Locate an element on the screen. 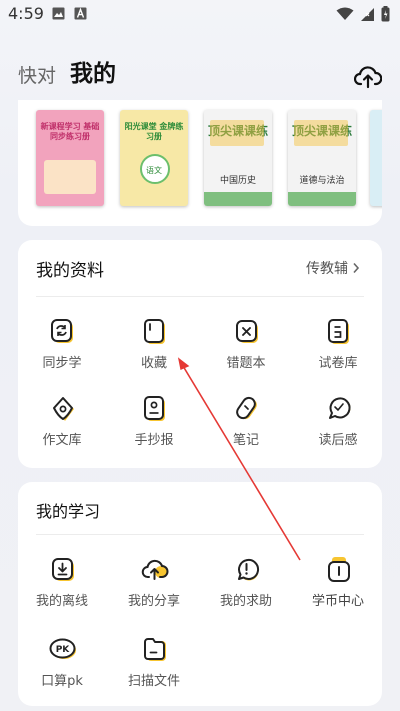 This screenshot has height=711, width=400. book-cover: 顶尖课课练 道德与法治 is located at coordinates (322, 158).